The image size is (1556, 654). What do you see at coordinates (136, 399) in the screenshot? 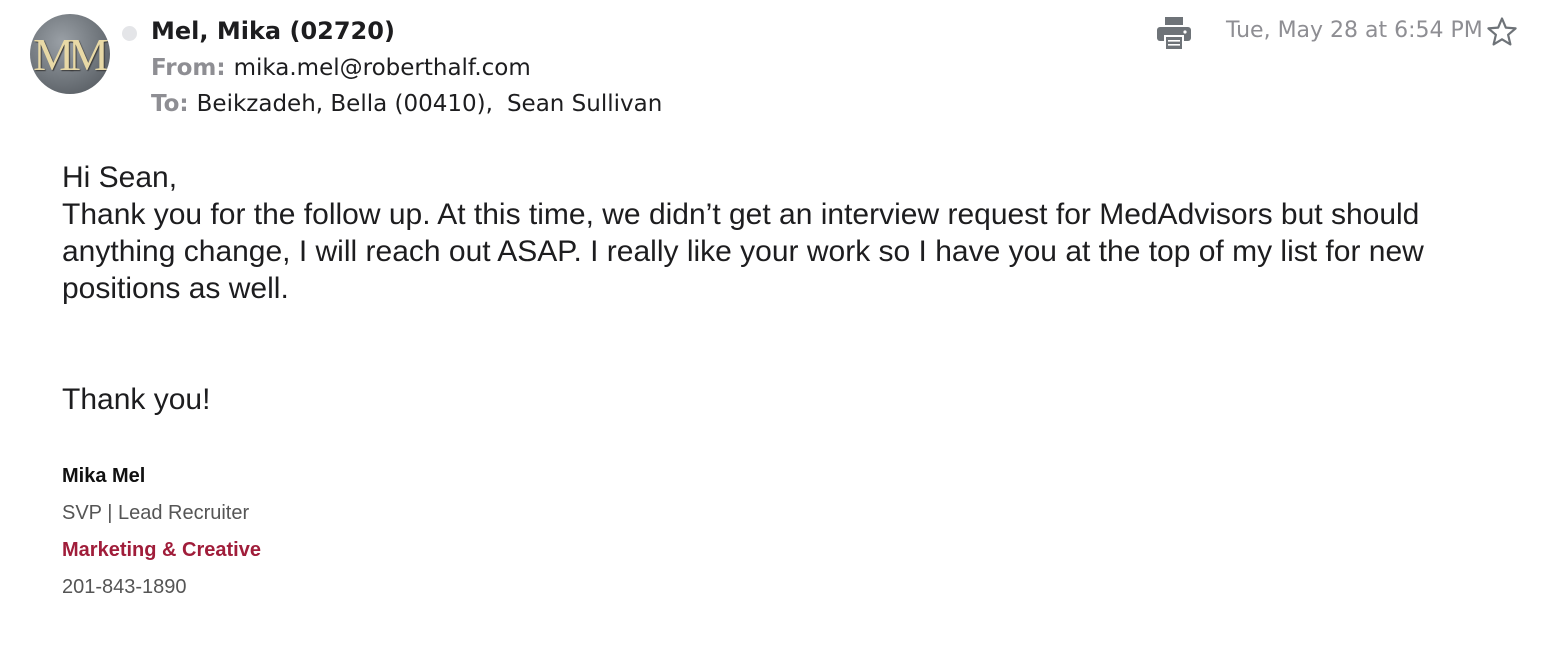
I see `email-closing: Thank you!` at bounding box center [136, 399].